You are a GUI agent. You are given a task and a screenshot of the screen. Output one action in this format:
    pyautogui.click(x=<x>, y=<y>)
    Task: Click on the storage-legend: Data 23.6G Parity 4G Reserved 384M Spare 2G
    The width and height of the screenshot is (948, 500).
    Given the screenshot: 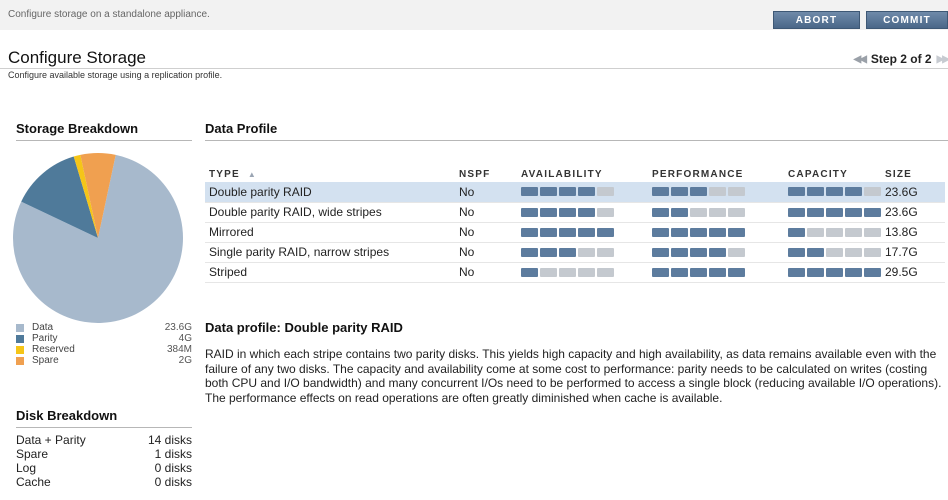 What is the action you would take?
    pyautogui.click(x=104, y=344)
    